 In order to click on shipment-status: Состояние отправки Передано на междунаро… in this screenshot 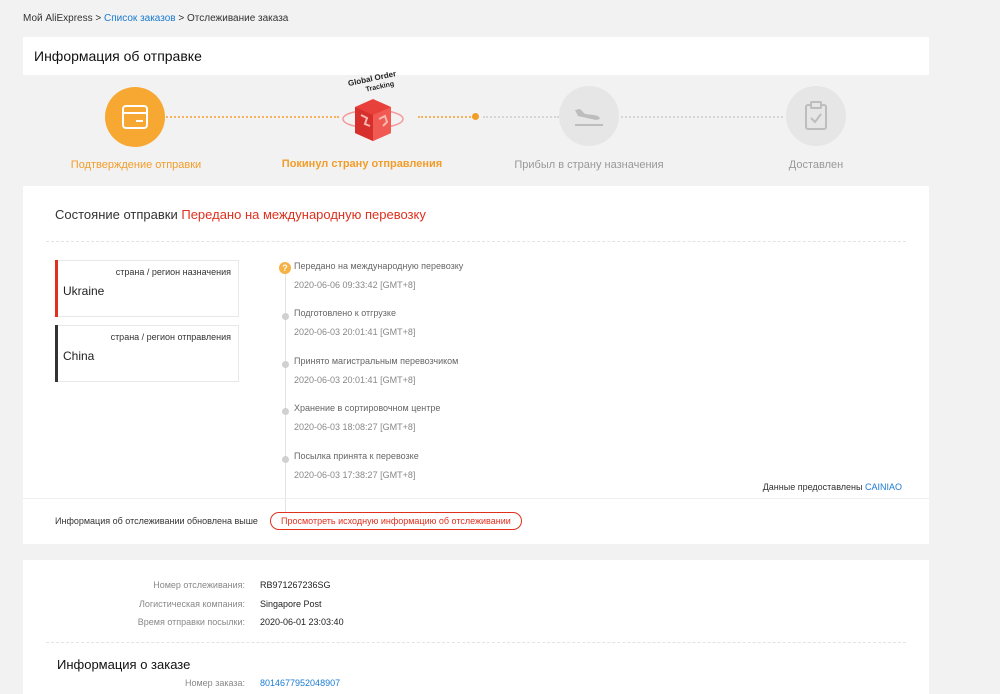, I will do `click(240, 214)`.